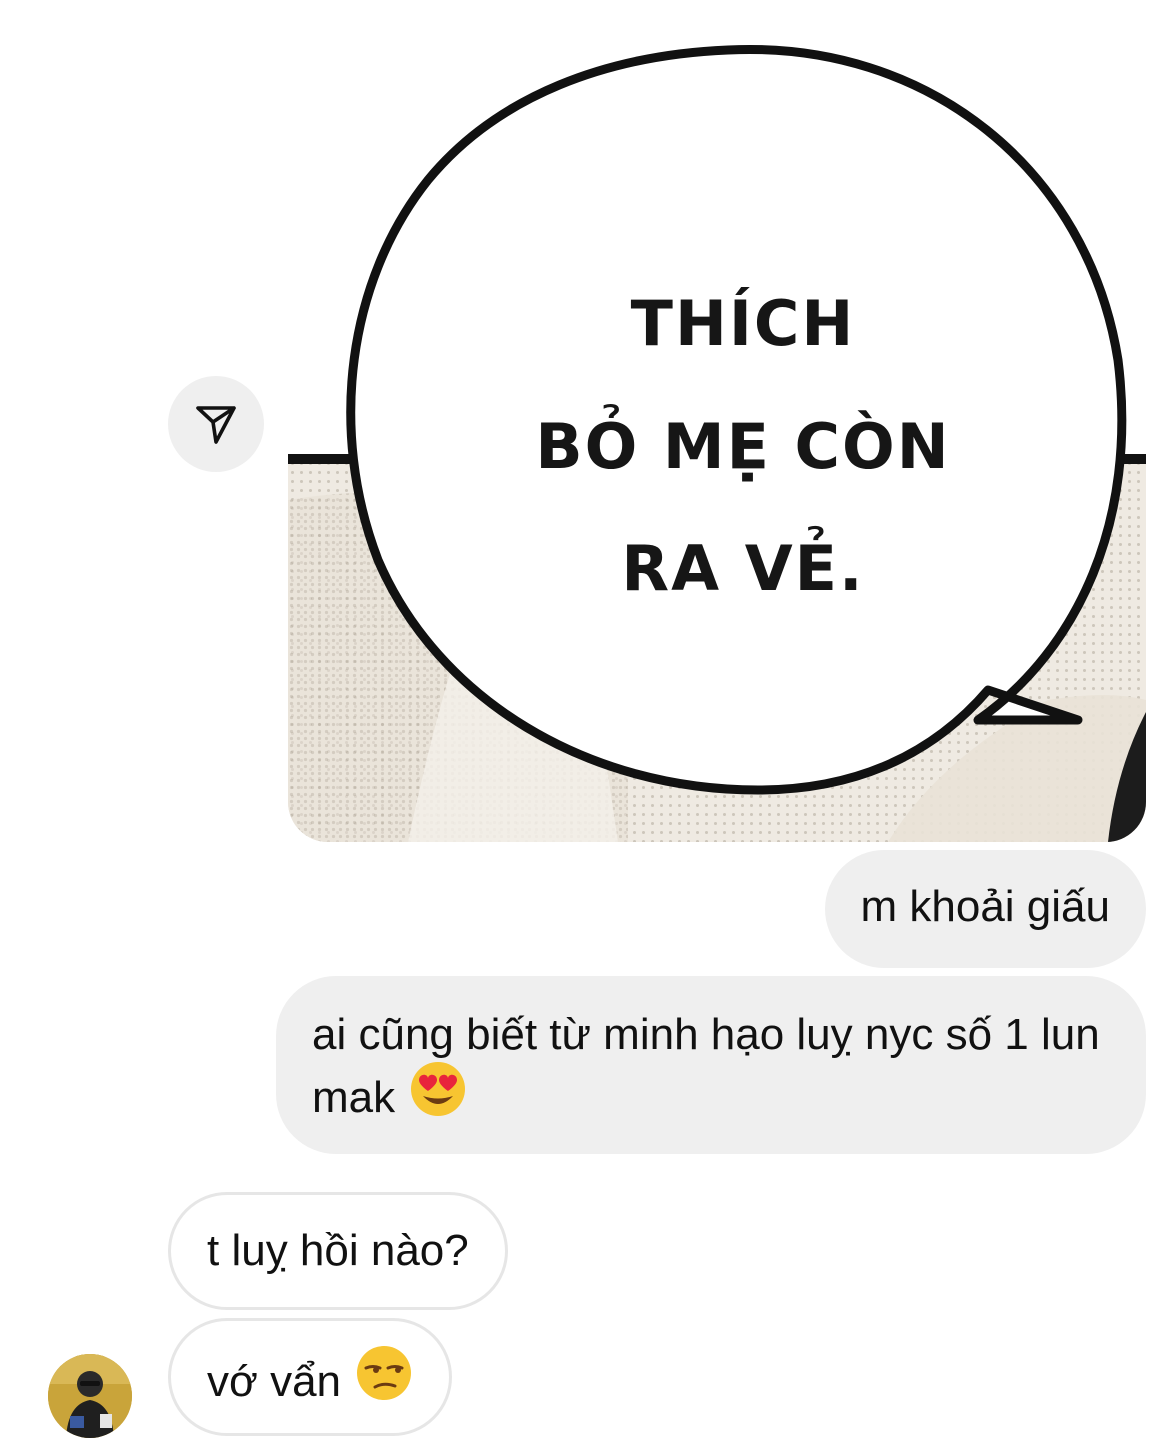 The image size is (1170, 1439). I want to click on message-text: m khoải giấu, so click(985, 906).